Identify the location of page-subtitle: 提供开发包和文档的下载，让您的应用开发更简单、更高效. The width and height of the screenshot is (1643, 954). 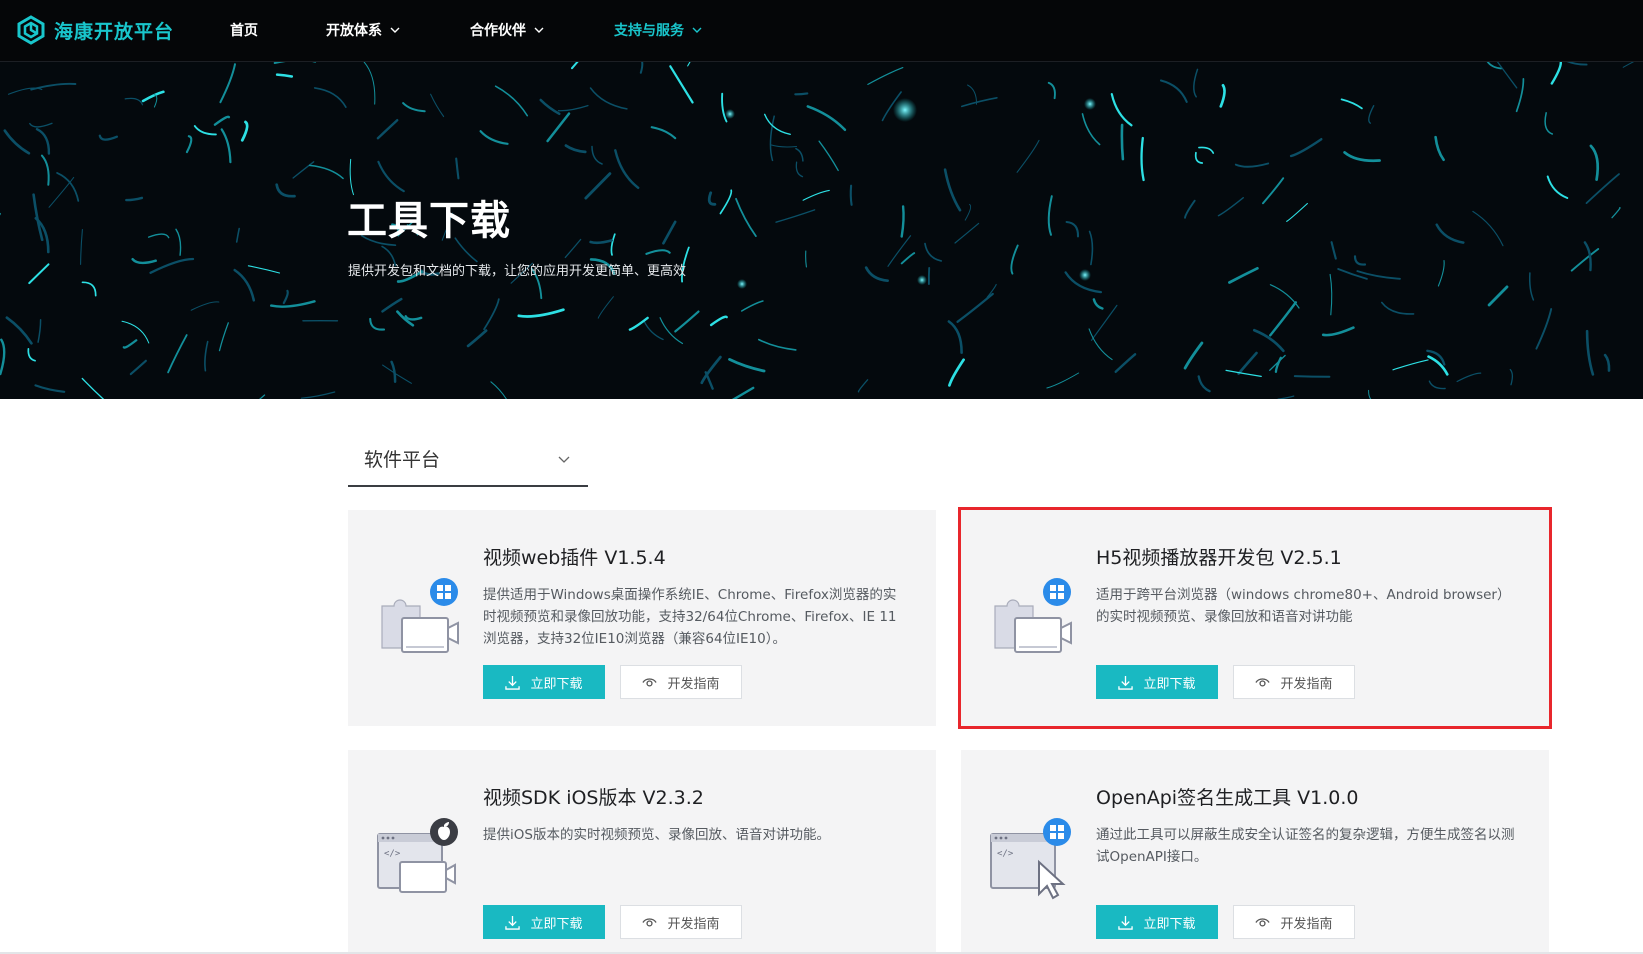
(517, 271).